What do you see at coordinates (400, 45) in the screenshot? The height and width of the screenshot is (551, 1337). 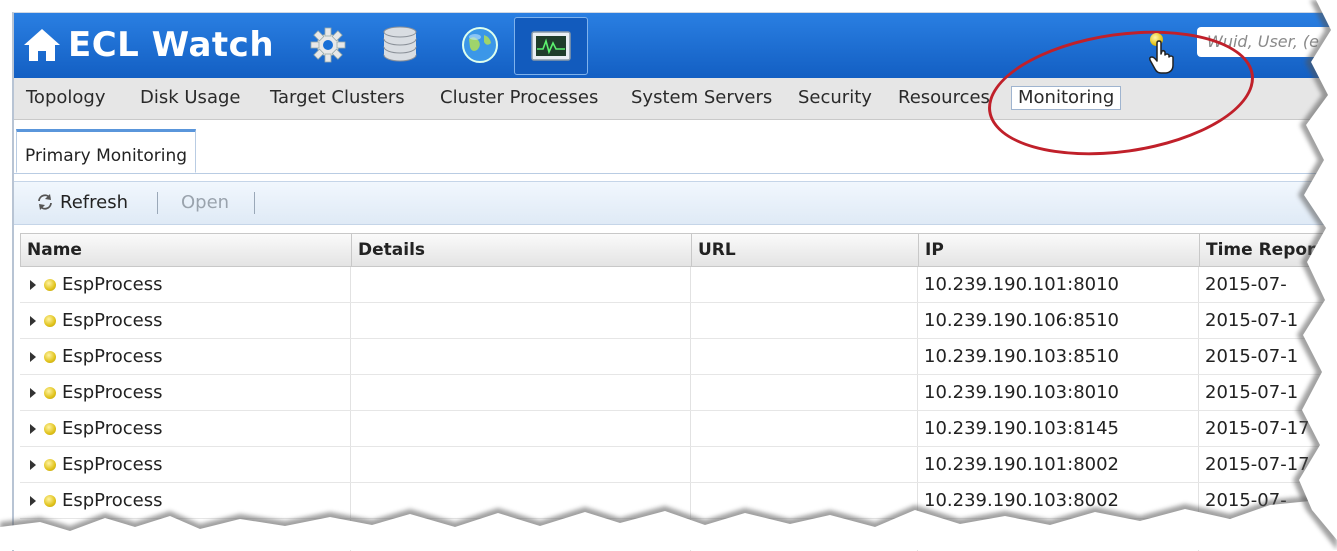 I see `database-icon` at bounding box center [400, 45].